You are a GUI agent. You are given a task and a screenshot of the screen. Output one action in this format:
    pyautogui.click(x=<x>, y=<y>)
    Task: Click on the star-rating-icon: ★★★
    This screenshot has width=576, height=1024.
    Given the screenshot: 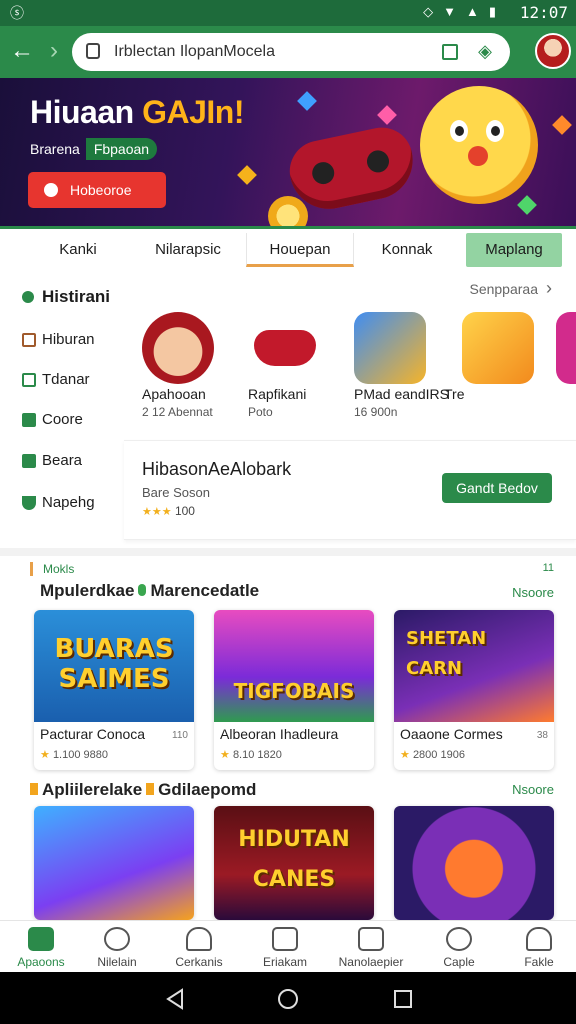 What is the action you would take?
    pyautogui.click(x=157, y=512)
    